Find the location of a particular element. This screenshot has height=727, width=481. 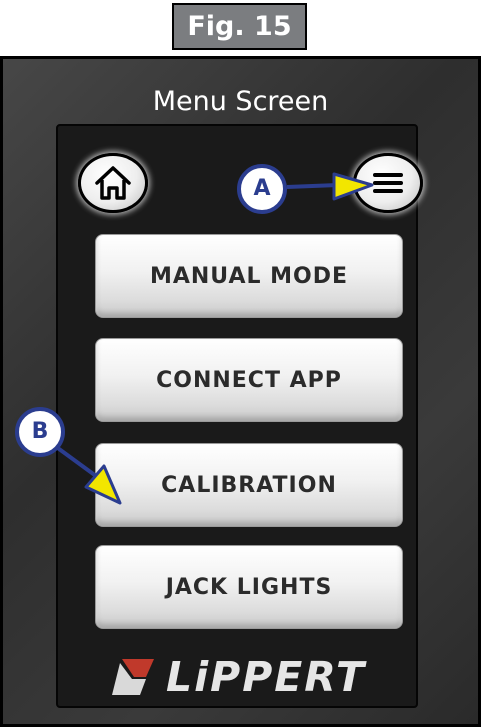

home-icon is located at coordinates (113, 183).